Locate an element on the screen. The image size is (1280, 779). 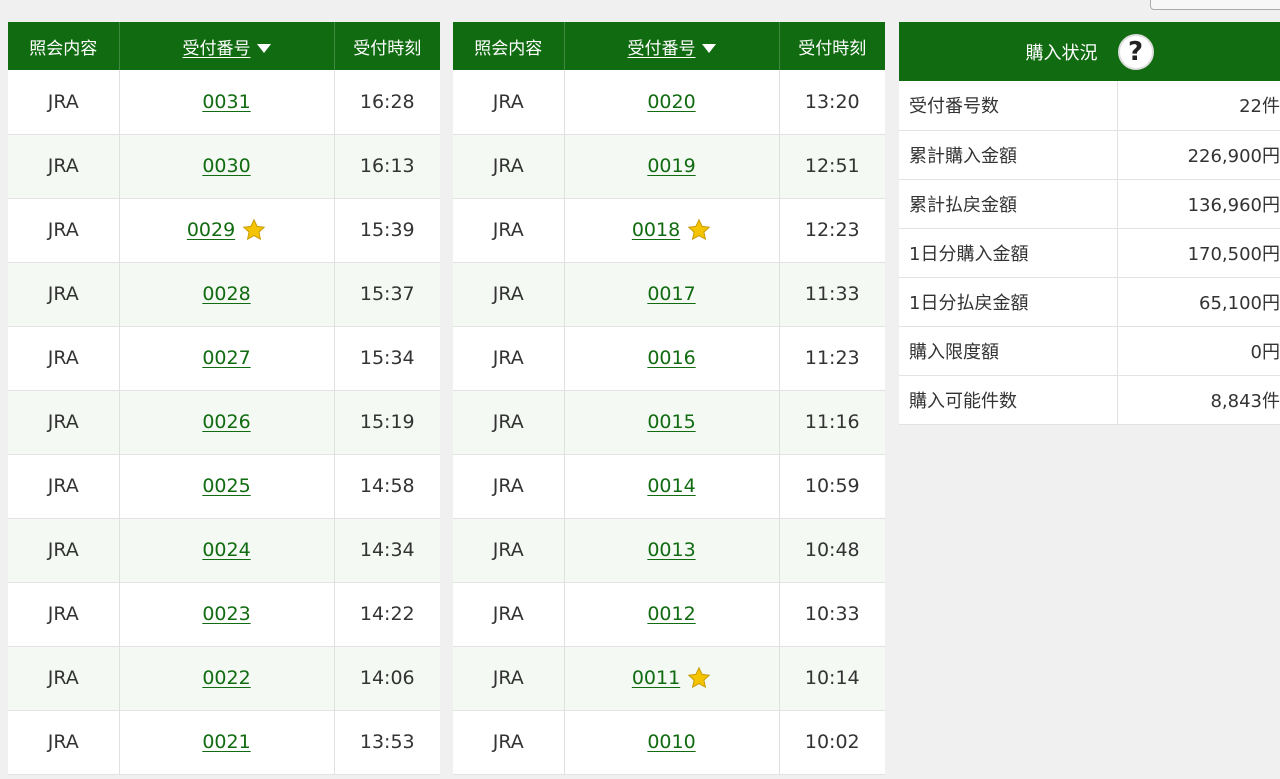
receipt-number-link: 0022 is located at coordinates (226, 678).